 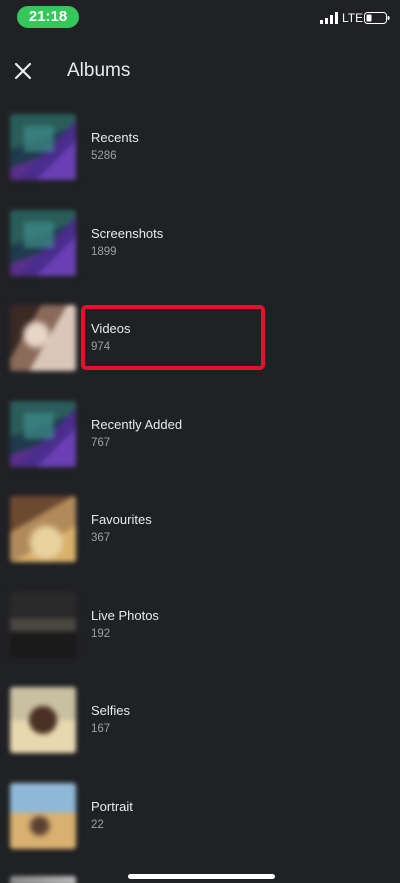 I want to click on battery-icon, so click(x=377, y=18).